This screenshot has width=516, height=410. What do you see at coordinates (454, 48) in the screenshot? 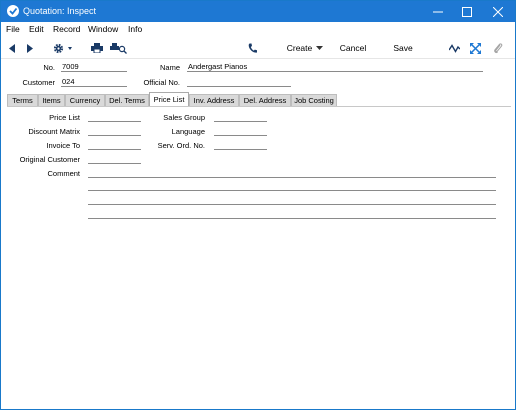
I see `activity-icon` at bounding box center [454, 48].